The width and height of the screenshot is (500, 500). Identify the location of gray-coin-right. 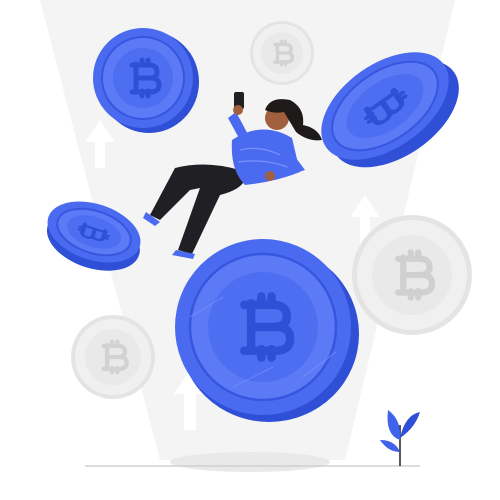
(412, 275).